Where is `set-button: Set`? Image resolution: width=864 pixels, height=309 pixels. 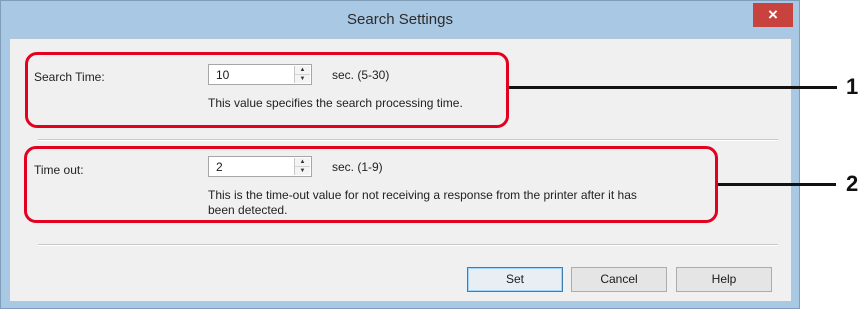
set-button: Set is located at coordinates (515, 279).